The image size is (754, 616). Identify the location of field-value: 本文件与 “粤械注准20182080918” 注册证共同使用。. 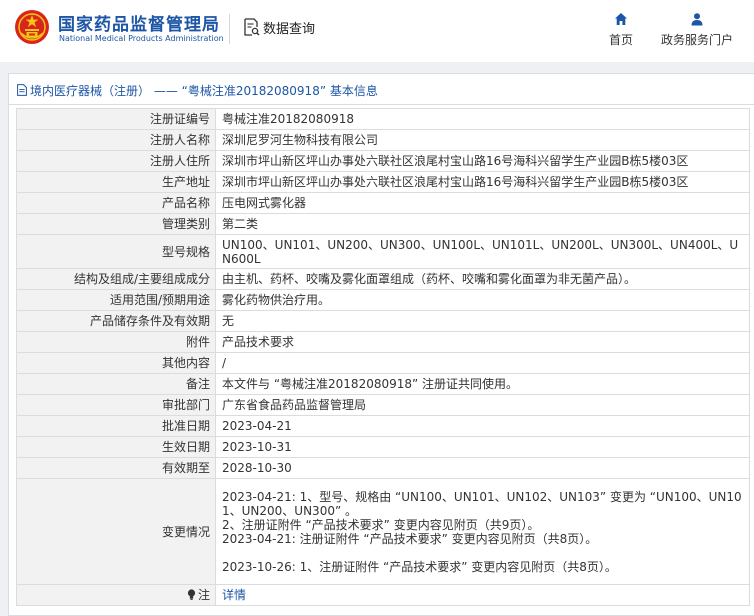
(482, 384).